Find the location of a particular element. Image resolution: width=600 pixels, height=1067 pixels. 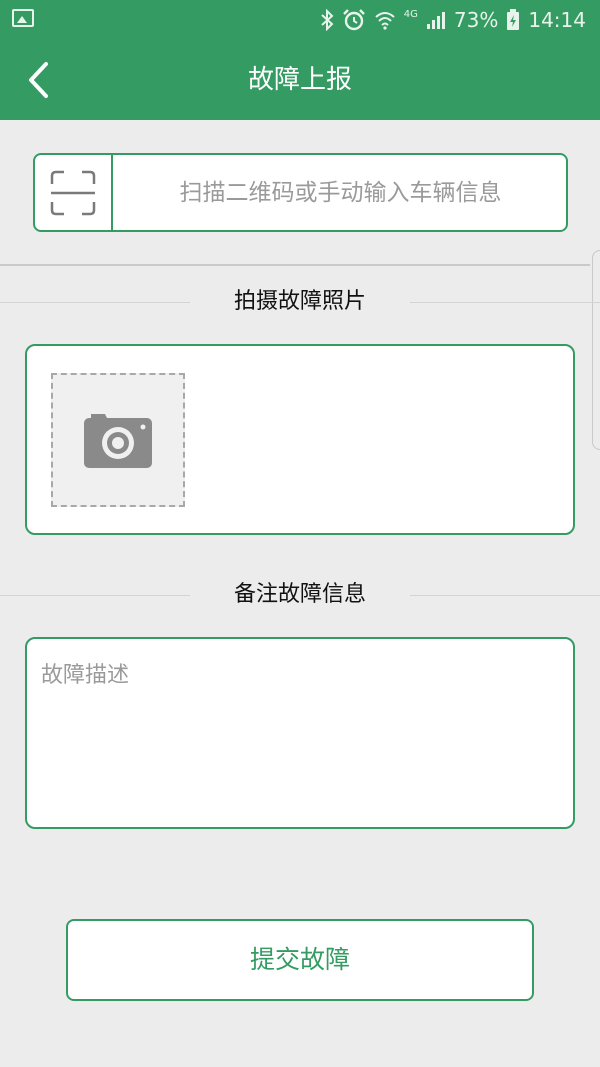

signal-icon is located at coordinates (436, 20).